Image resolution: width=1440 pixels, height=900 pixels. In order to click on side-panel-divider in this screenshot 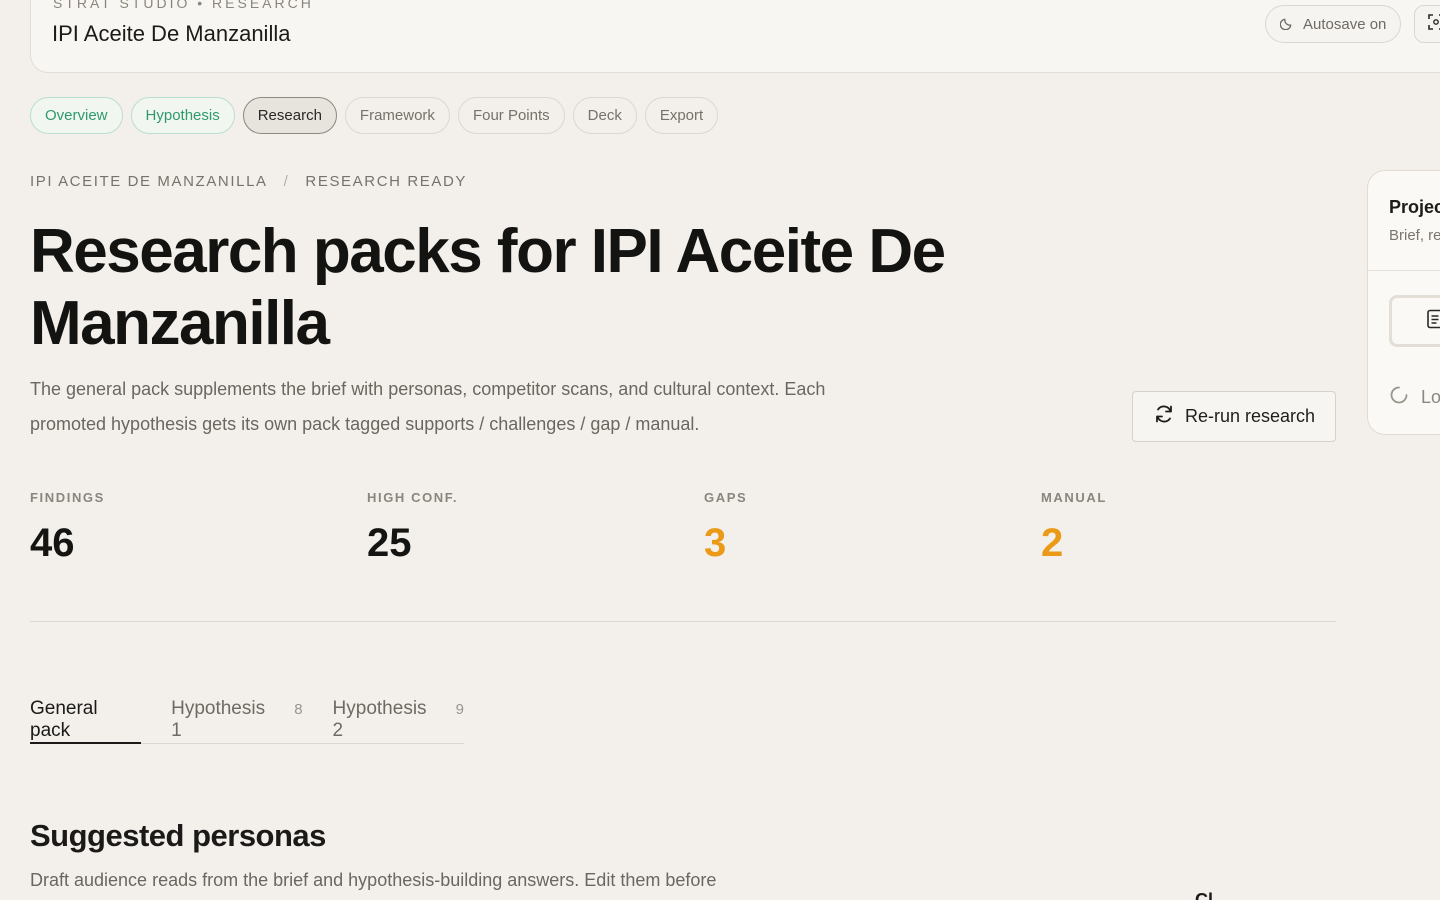, I will do `click(1404, 270)`.